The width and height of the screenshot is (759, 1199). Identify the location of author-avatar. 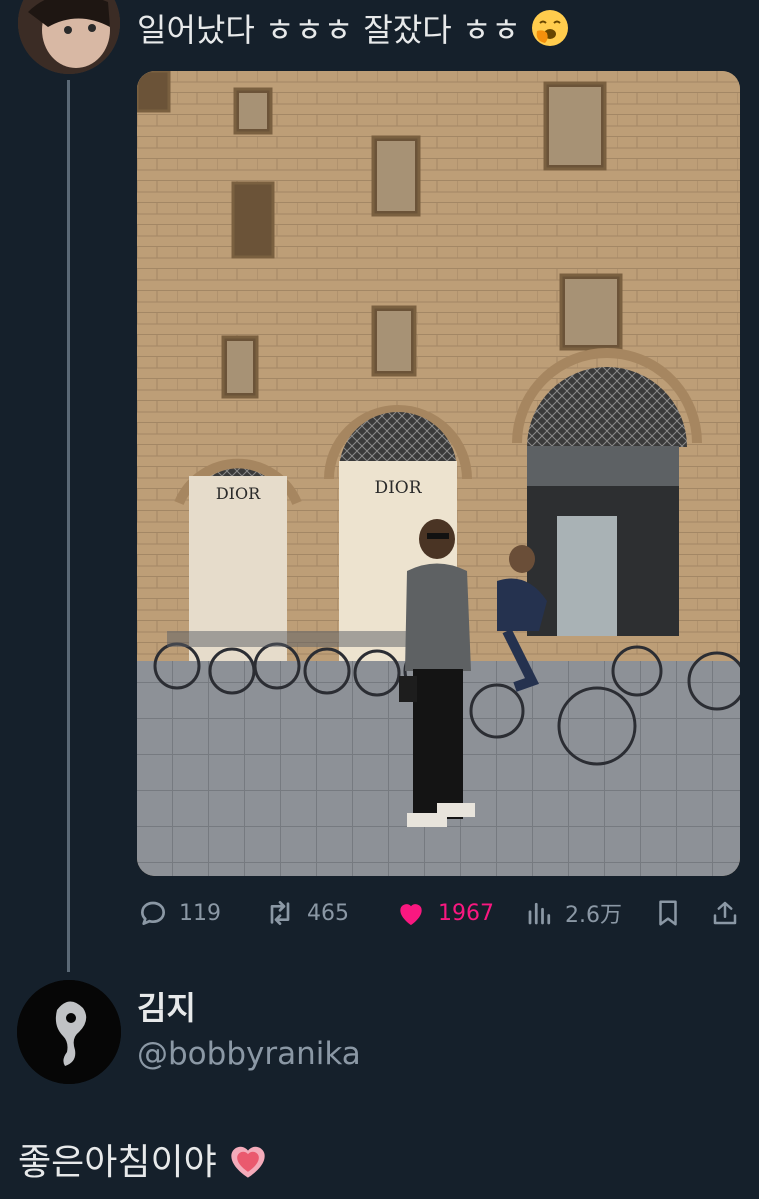
(69, 37).